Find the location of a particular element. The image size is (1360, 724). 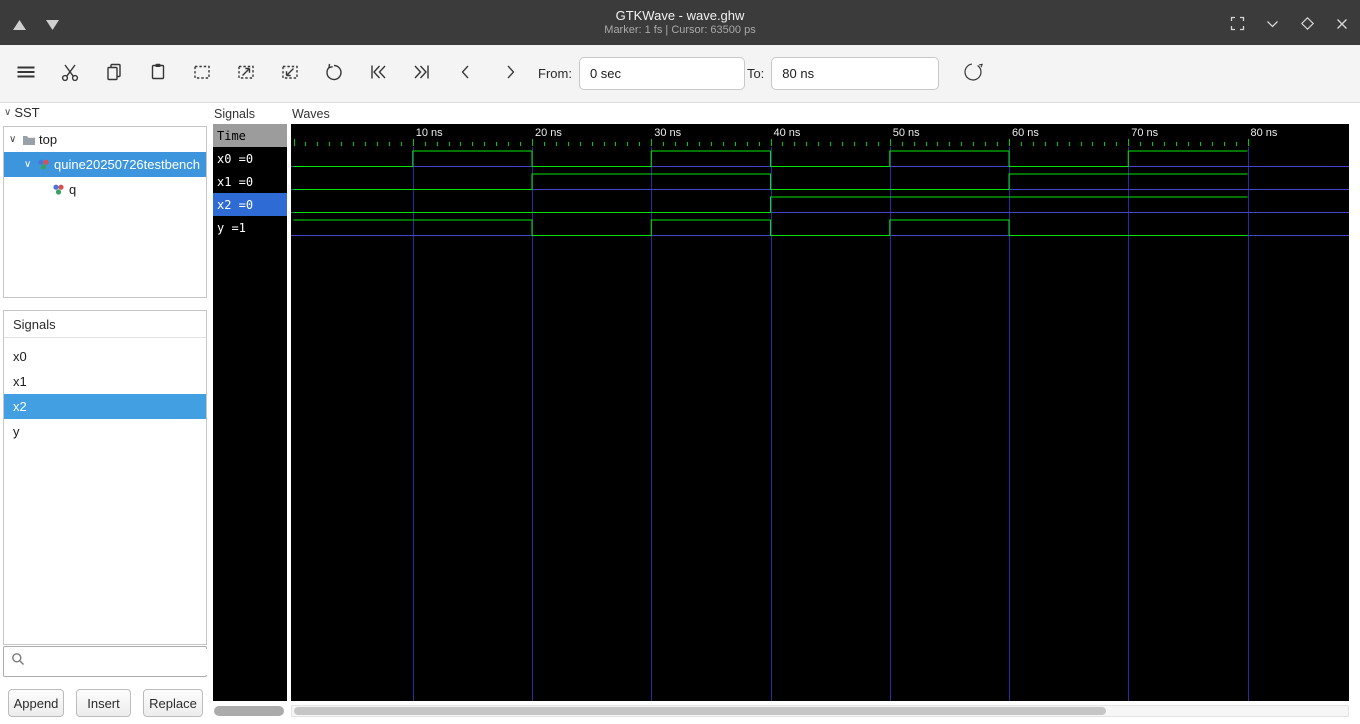

folder-icon is located at coordinates (30, 140).